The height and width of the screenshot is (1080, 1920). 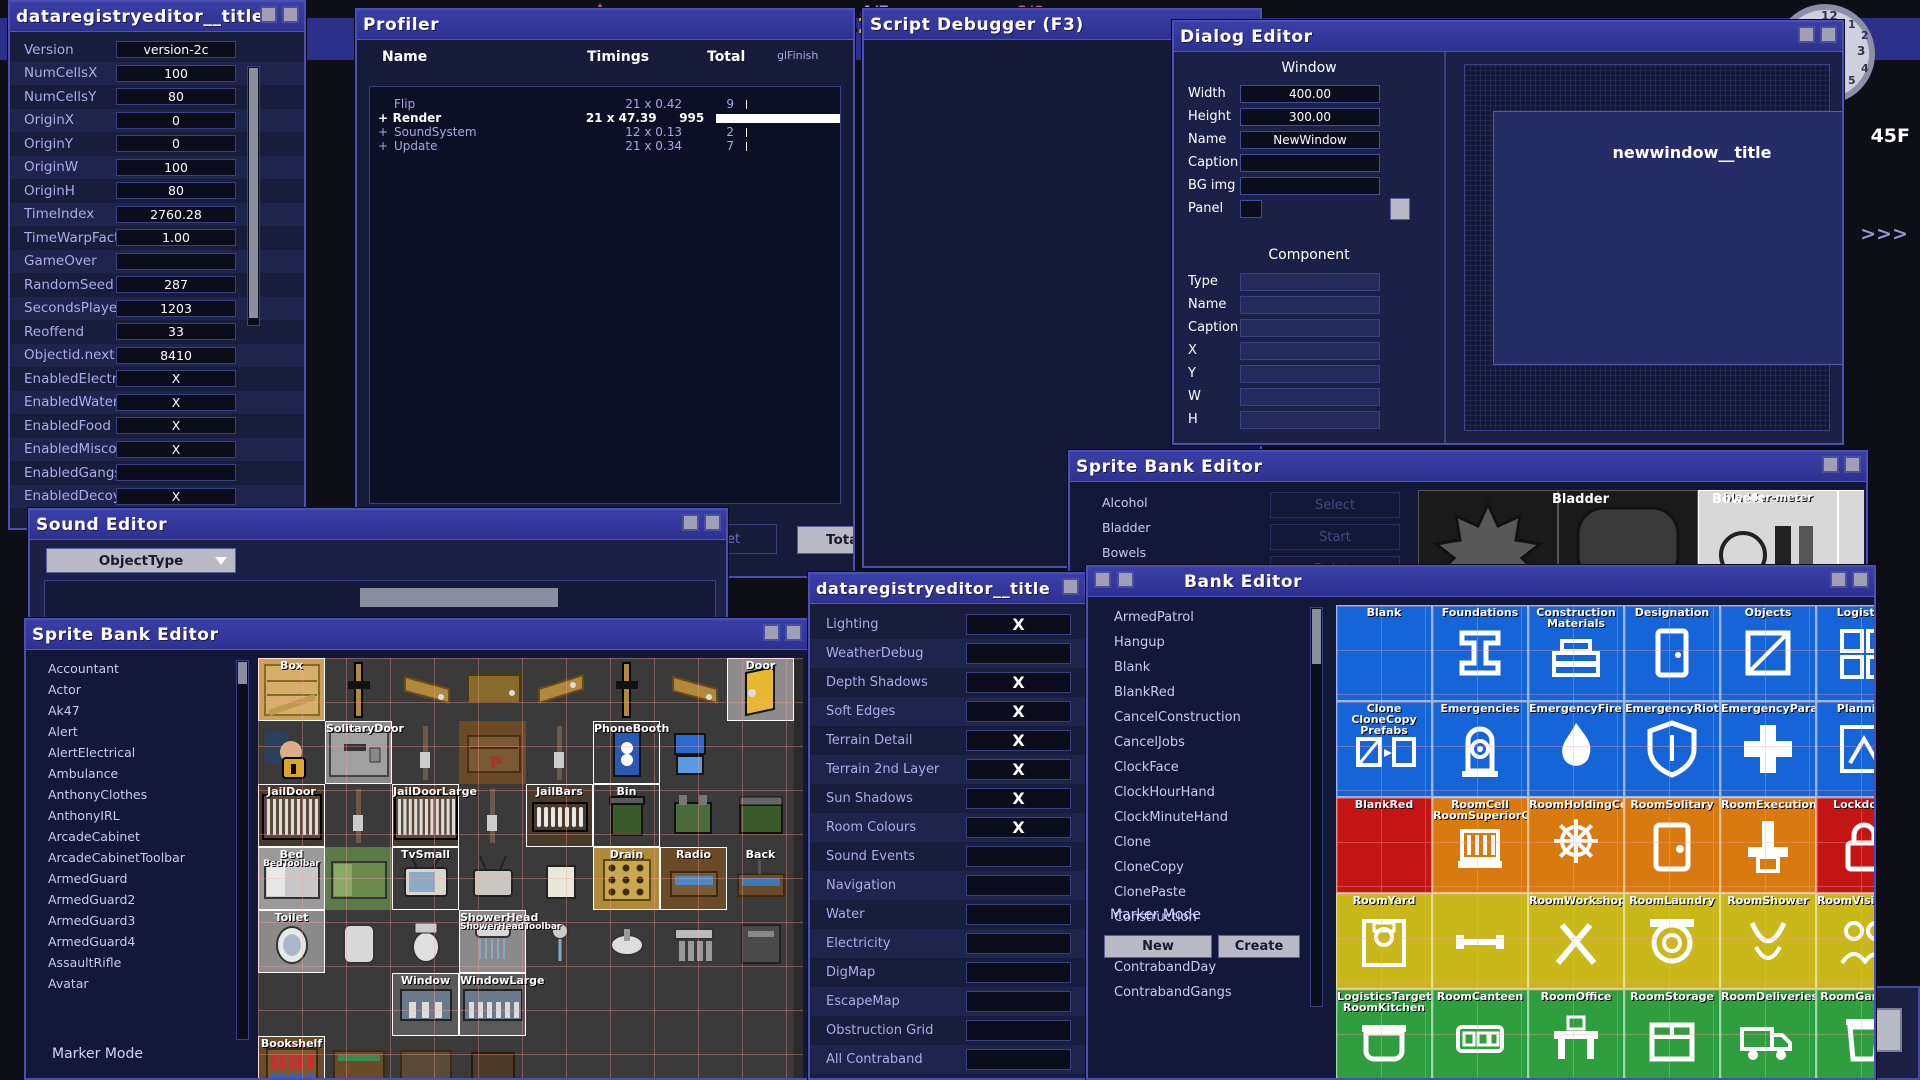 I want to click on restore-button, so click(x=1125, y=579).